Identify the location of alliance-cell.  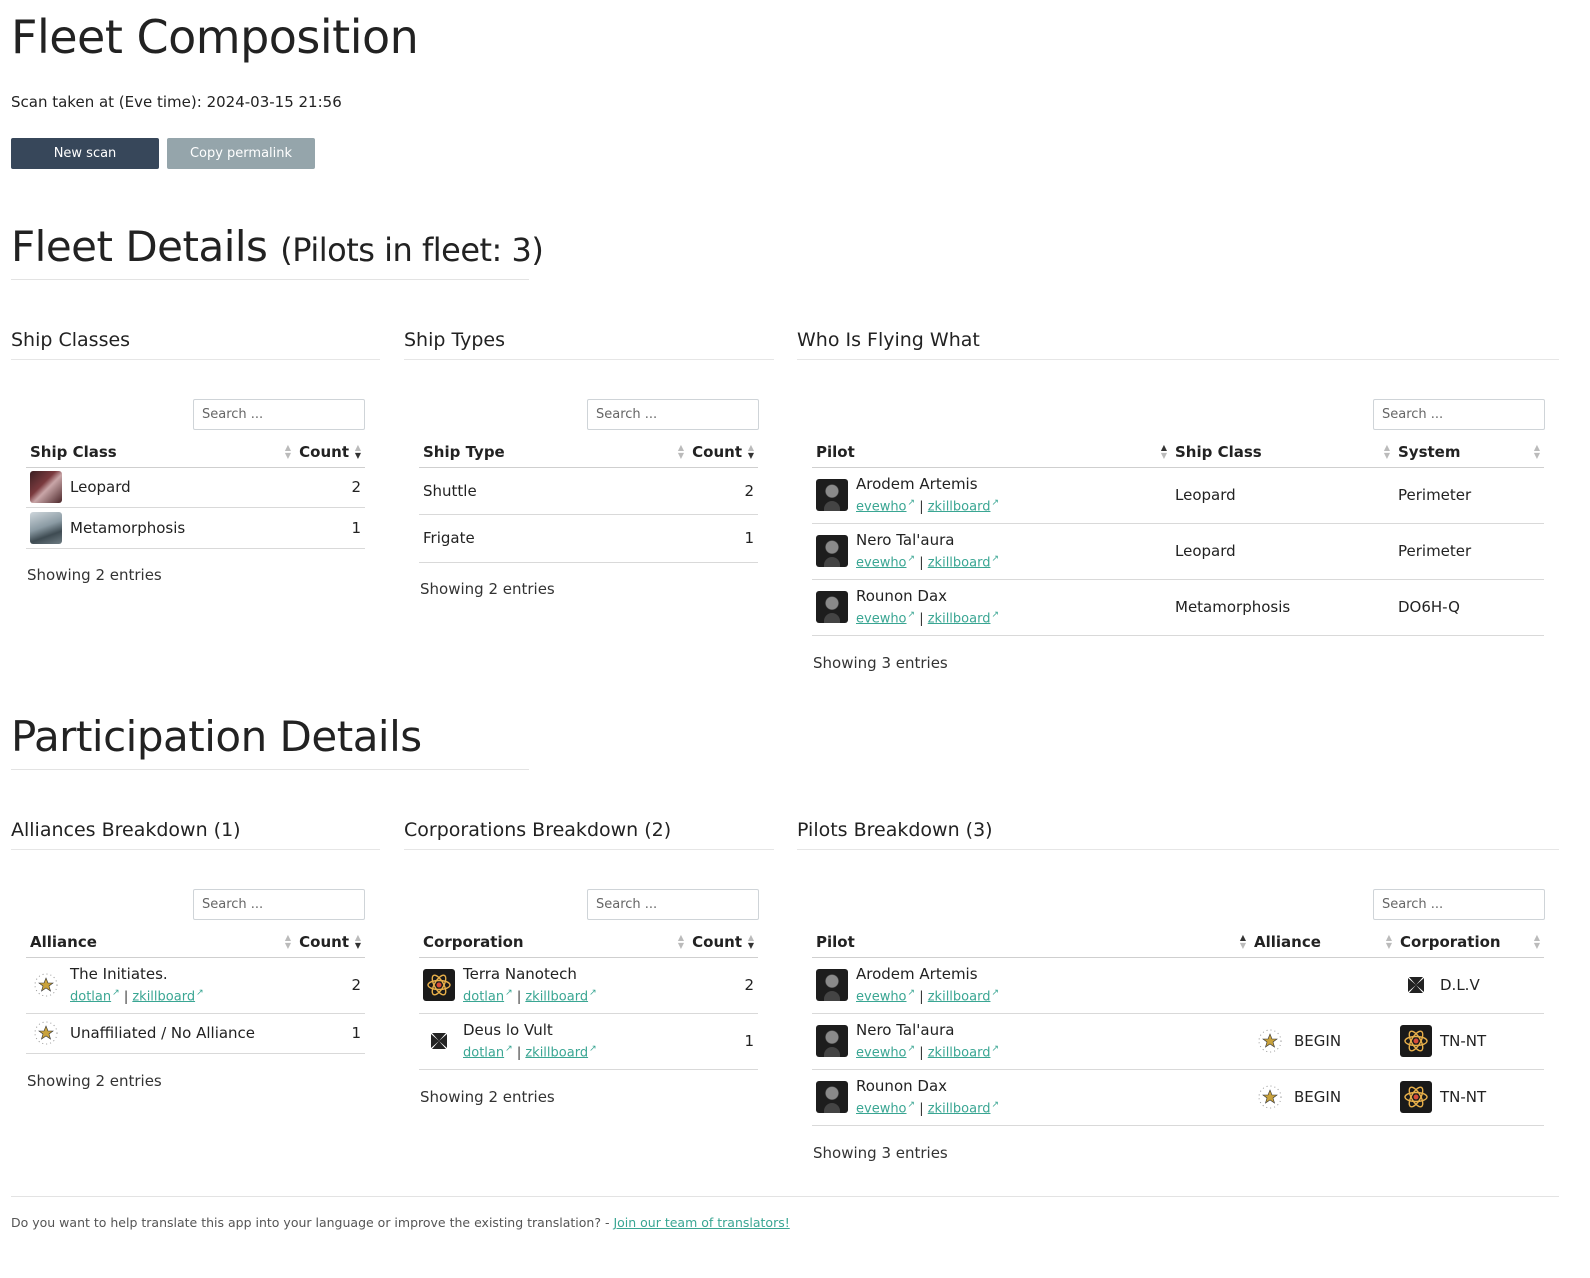
(1323, 985).